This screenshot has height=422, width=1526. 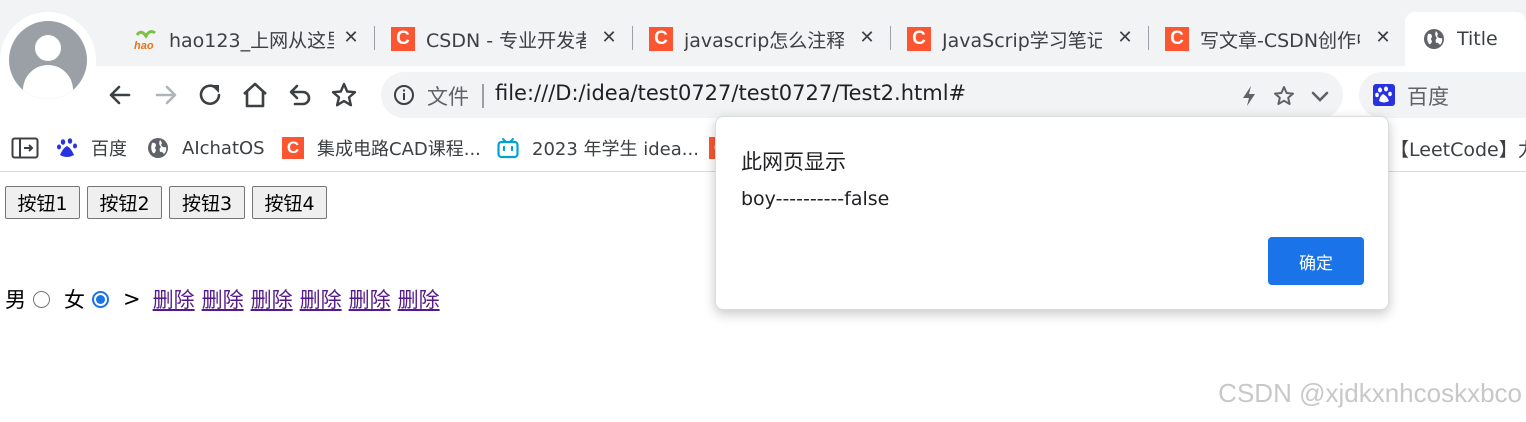 I want to click on reload-icon, so click(x=210, y=94).